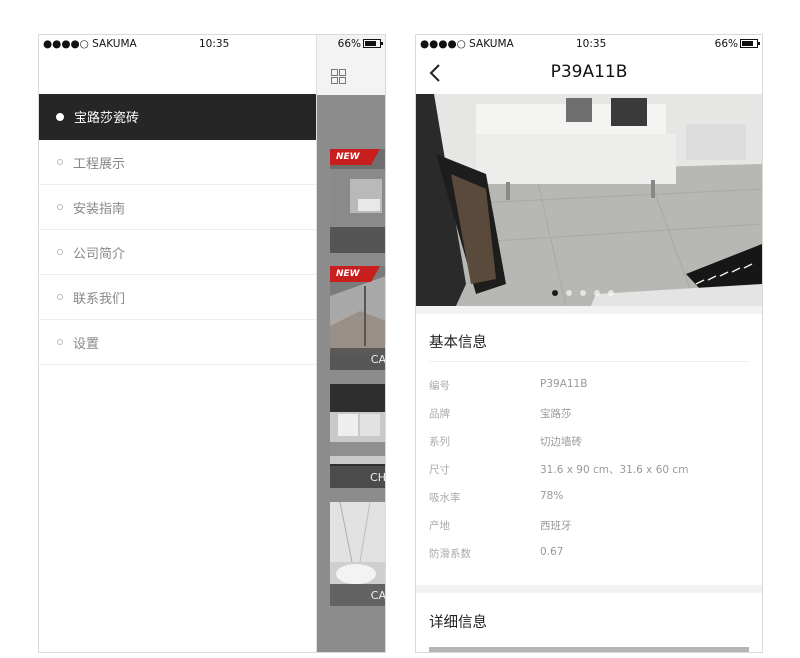 Image resolution: width=800 pixels, height=658 pixels. I want to click on spec-value: 西班牙, so click(556, 526).